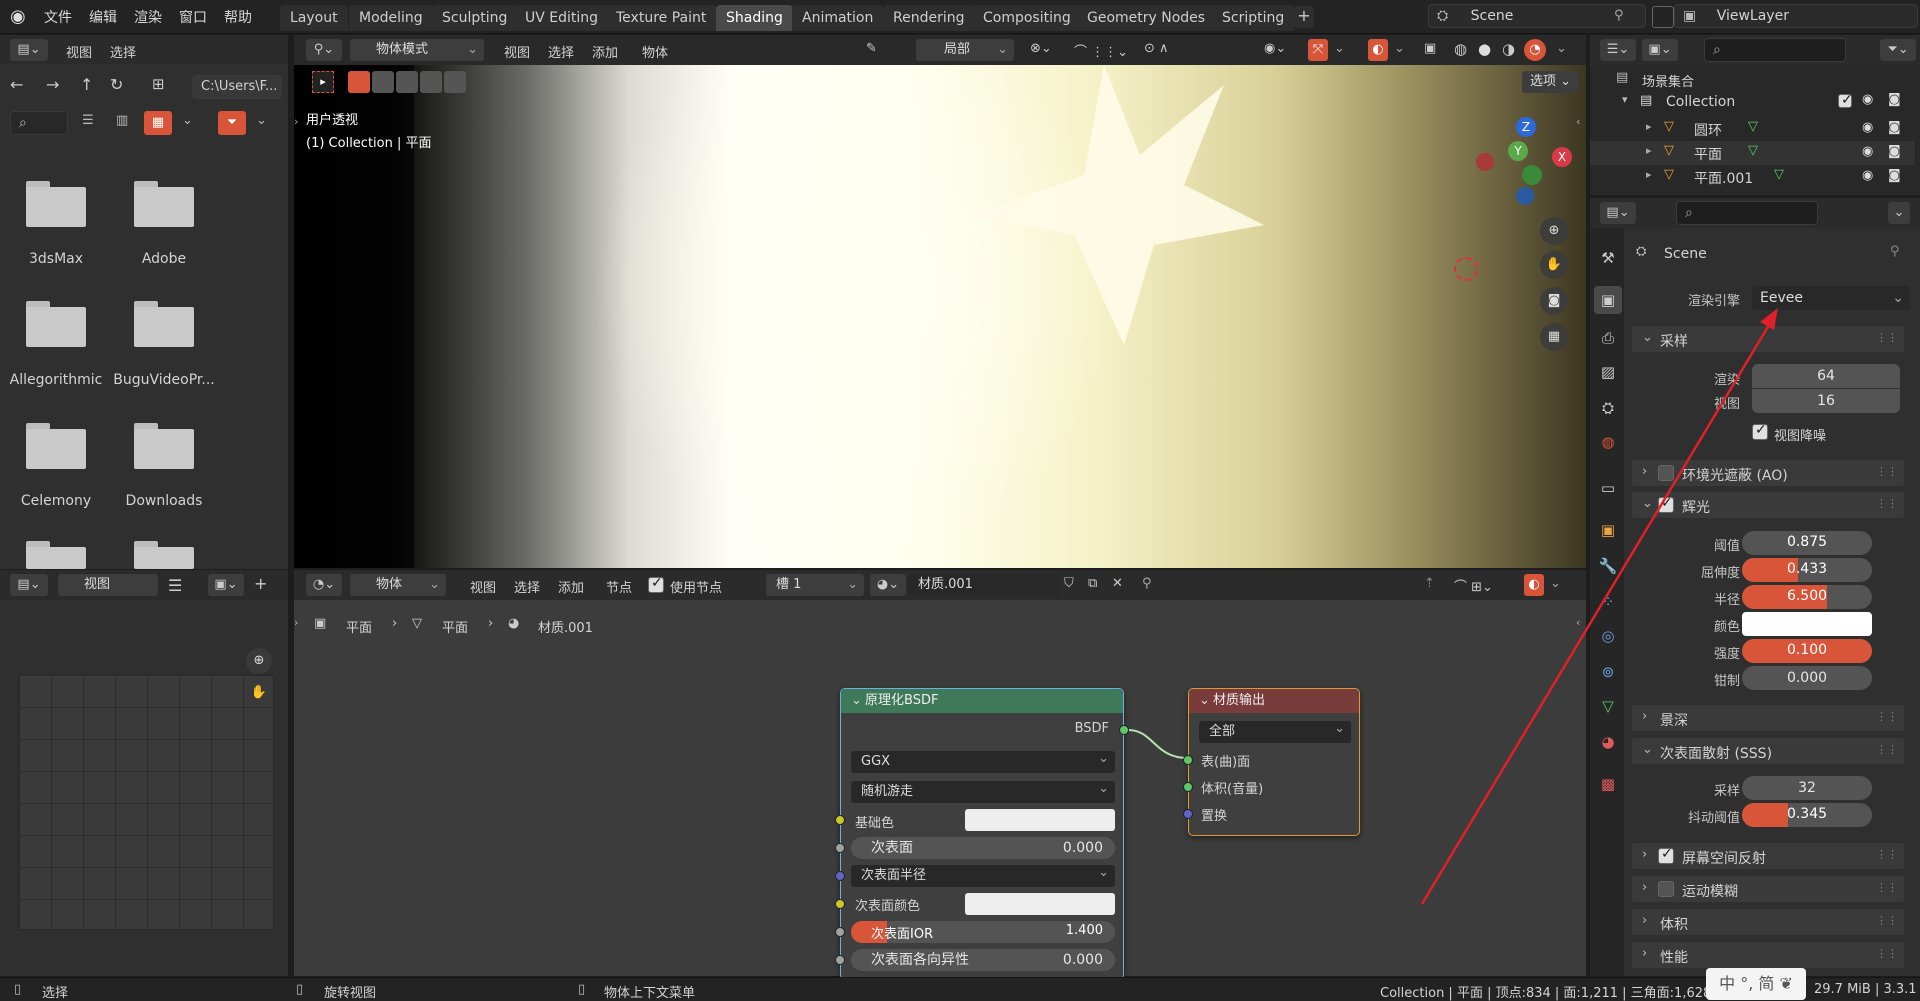  What do you see at coordinates (1430, 48) in the screenshot?
I see `xray-icon: ▣` at bounding box center [1430, 48].